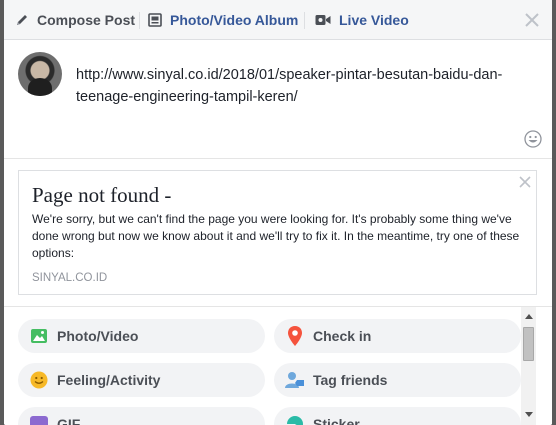  I want to click on sticker-button: Sticker, so click(397, 416).